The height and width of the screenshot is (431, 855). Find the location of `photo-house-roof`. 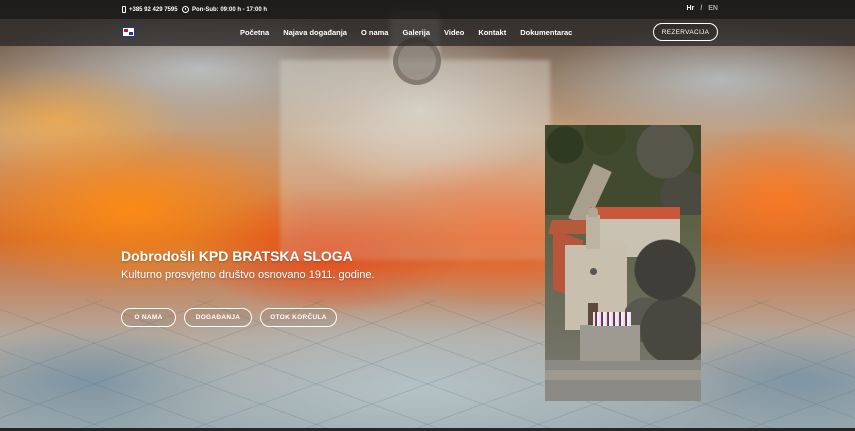

photo-house-roof is located at coordinates (635, 213).